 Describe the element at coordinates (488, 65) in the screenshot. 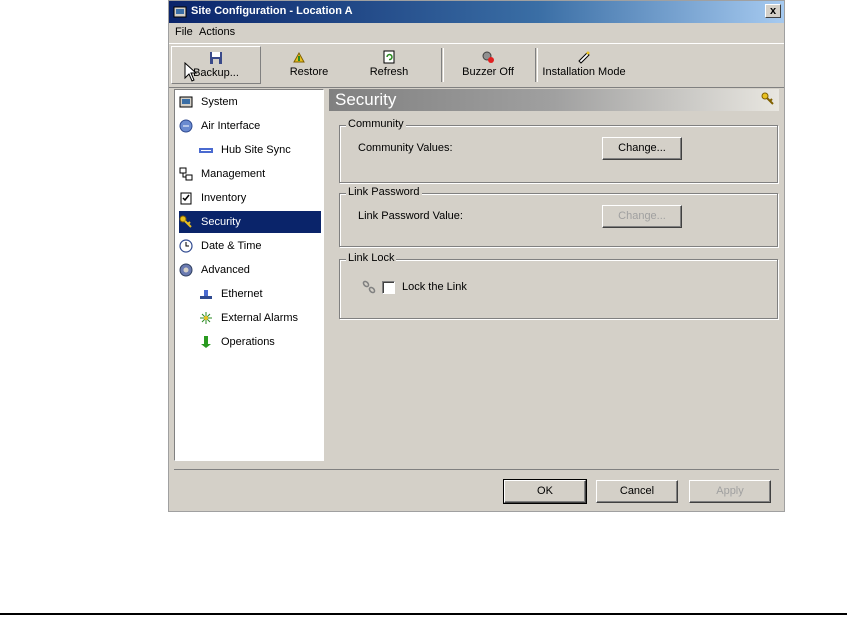

I see `buzzer-off-button: Buzzer Off` at that location.